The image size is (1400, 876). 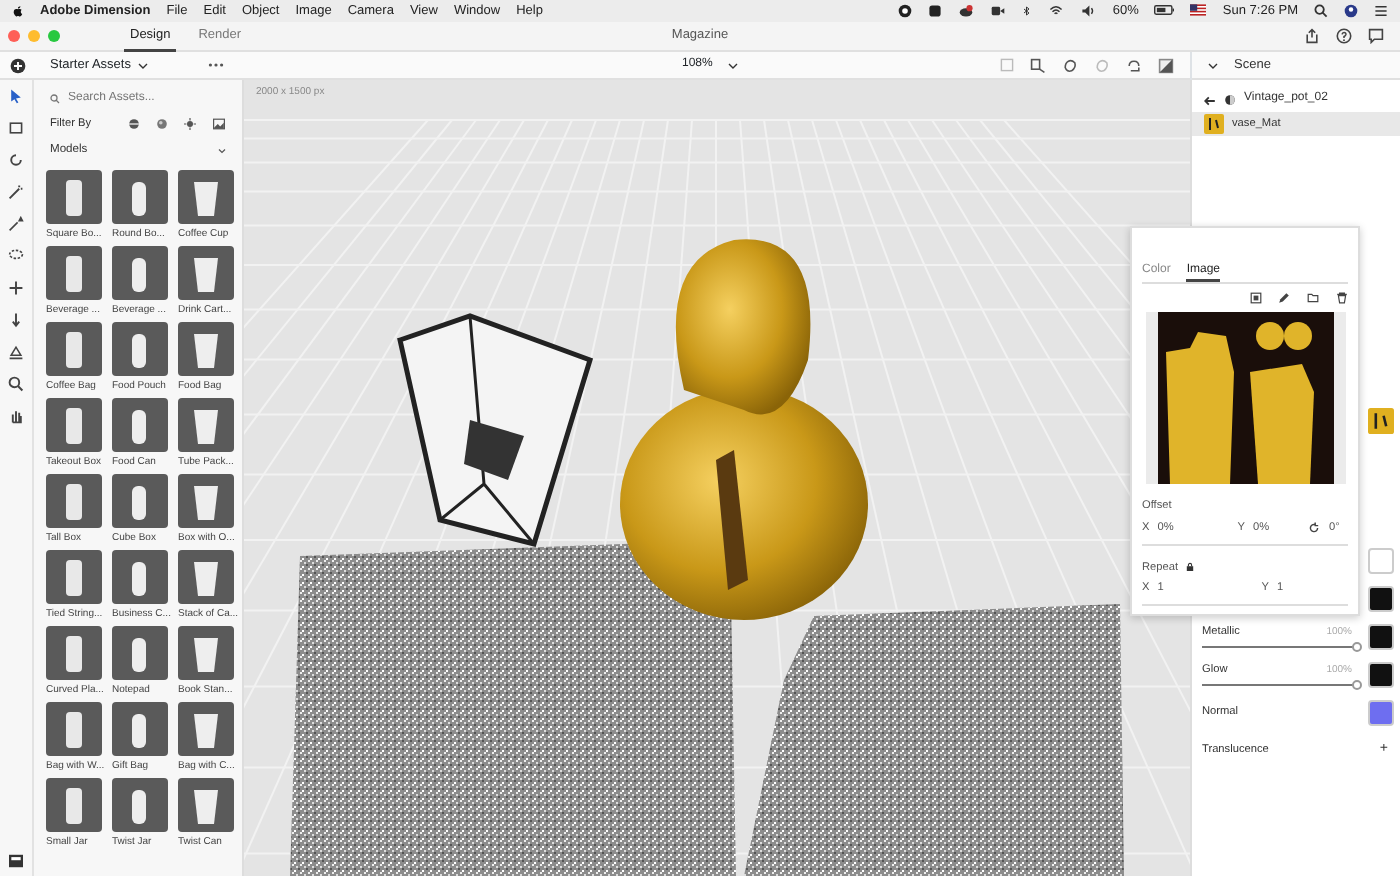 What do you see at coordinates (162, 124) in the screenshot?
I see `material-ball-icon` at bounding box center [162, 124].